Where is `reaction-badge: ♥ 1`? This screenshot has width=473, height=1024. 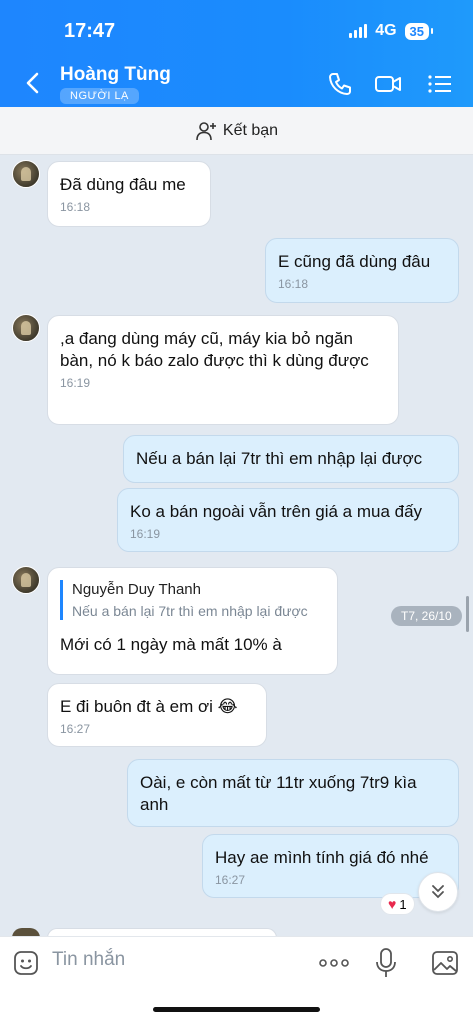
reaction-badge: ♥ 1 is located at coordinates (397, 904).